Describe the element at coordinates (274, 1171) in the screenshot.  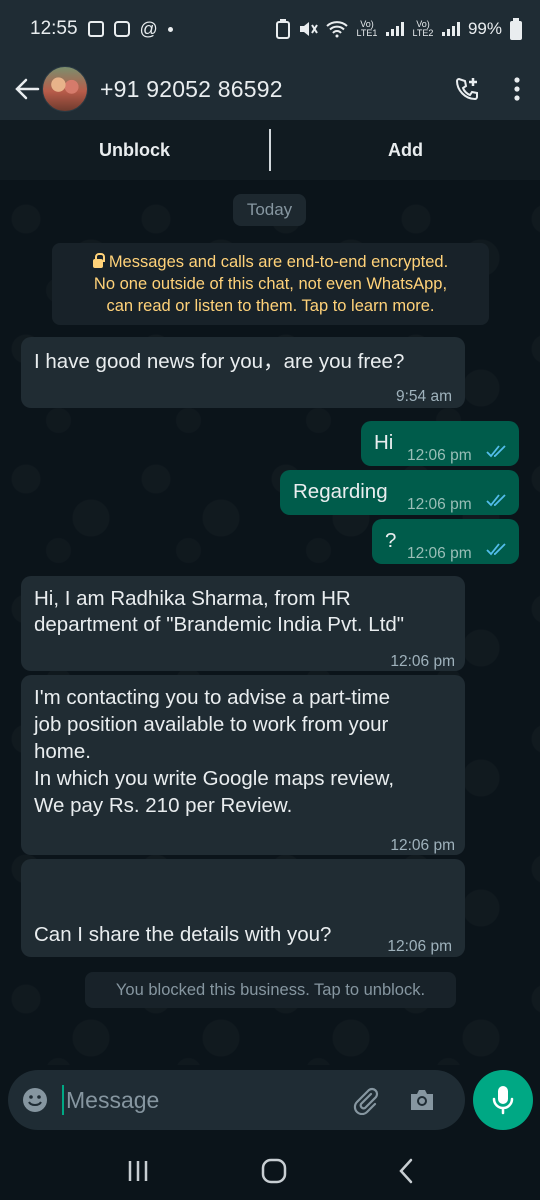
I see `home-icon` at that location.